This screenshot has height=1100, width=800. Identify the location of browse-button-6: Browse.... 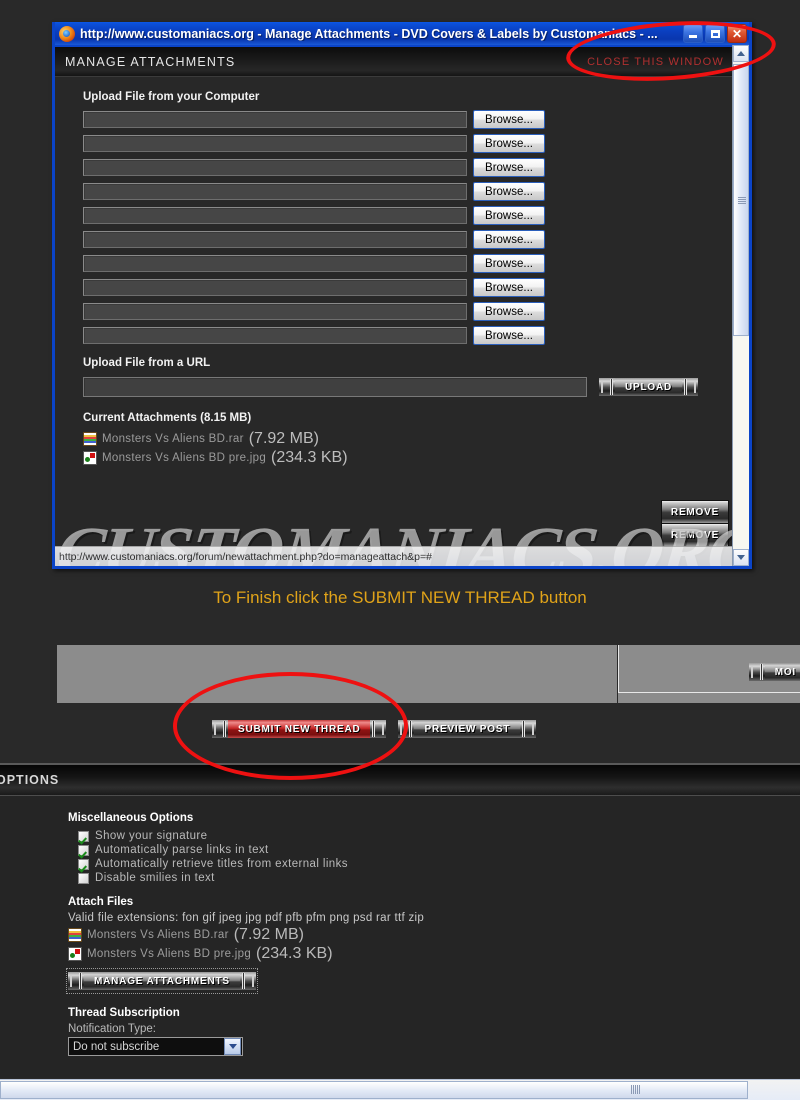
(509, 239).